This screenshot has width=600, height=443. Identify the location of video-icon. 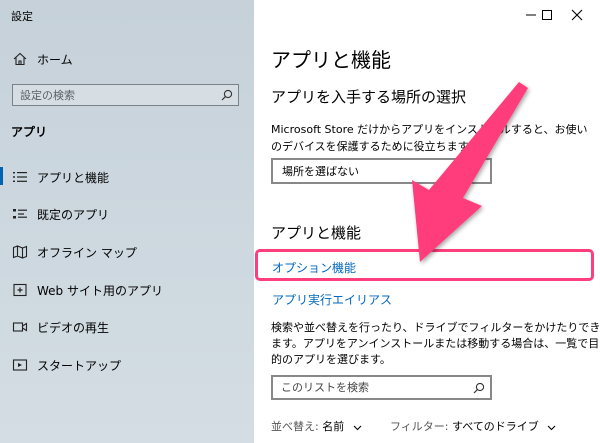
(20, 327).